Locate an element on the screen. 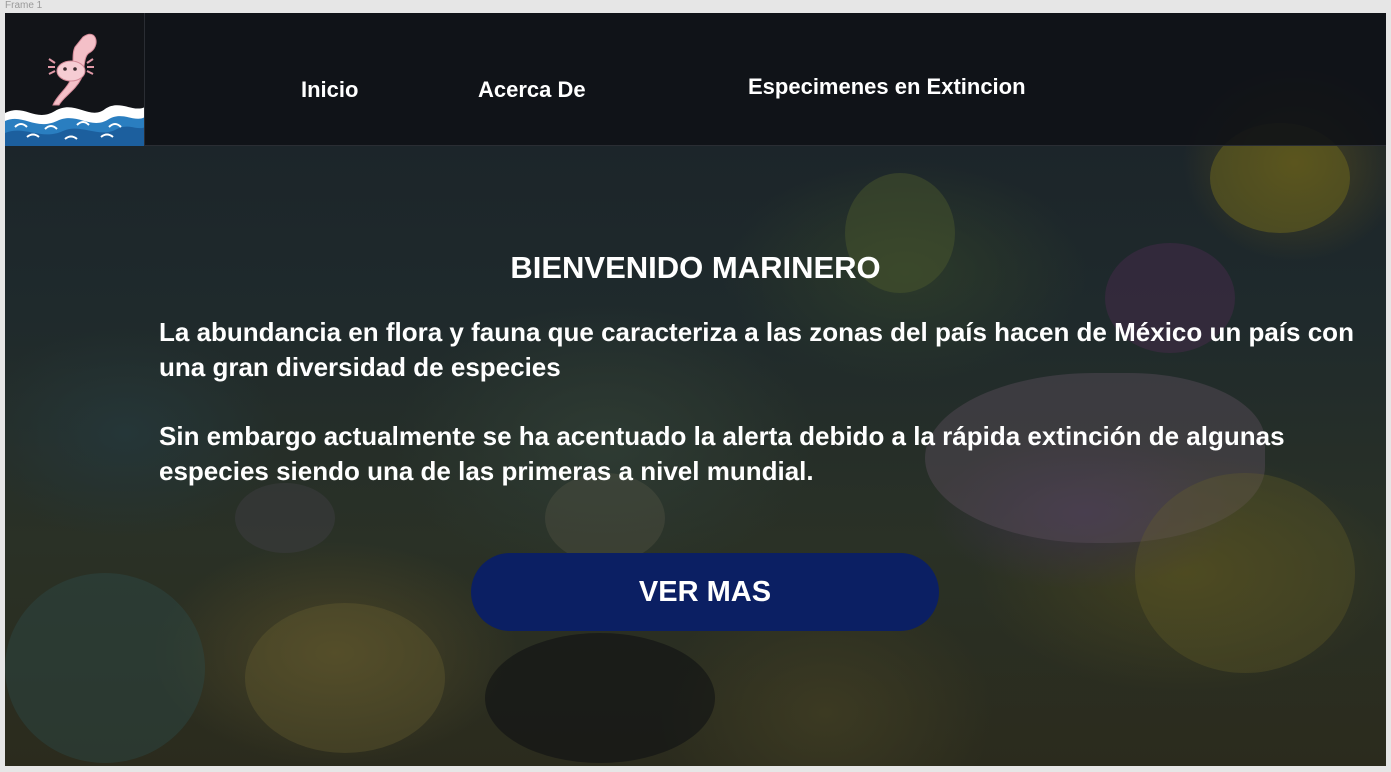  logo is located at coordinates (75, 79).